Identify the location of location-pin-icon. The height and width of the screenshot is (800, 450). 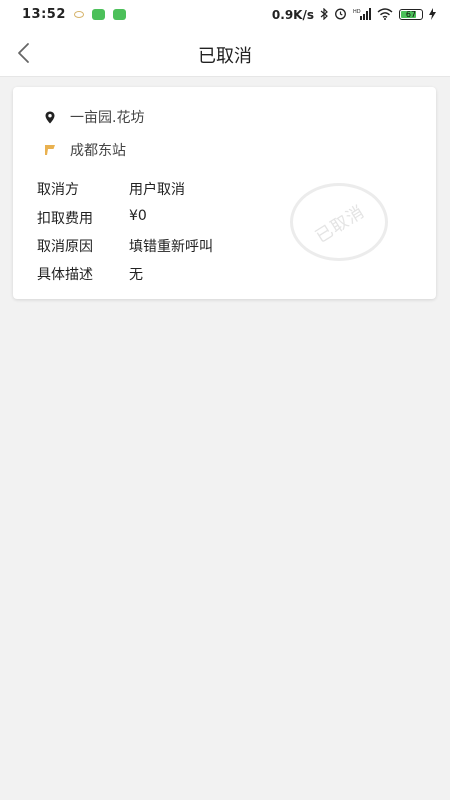
(50, 117).